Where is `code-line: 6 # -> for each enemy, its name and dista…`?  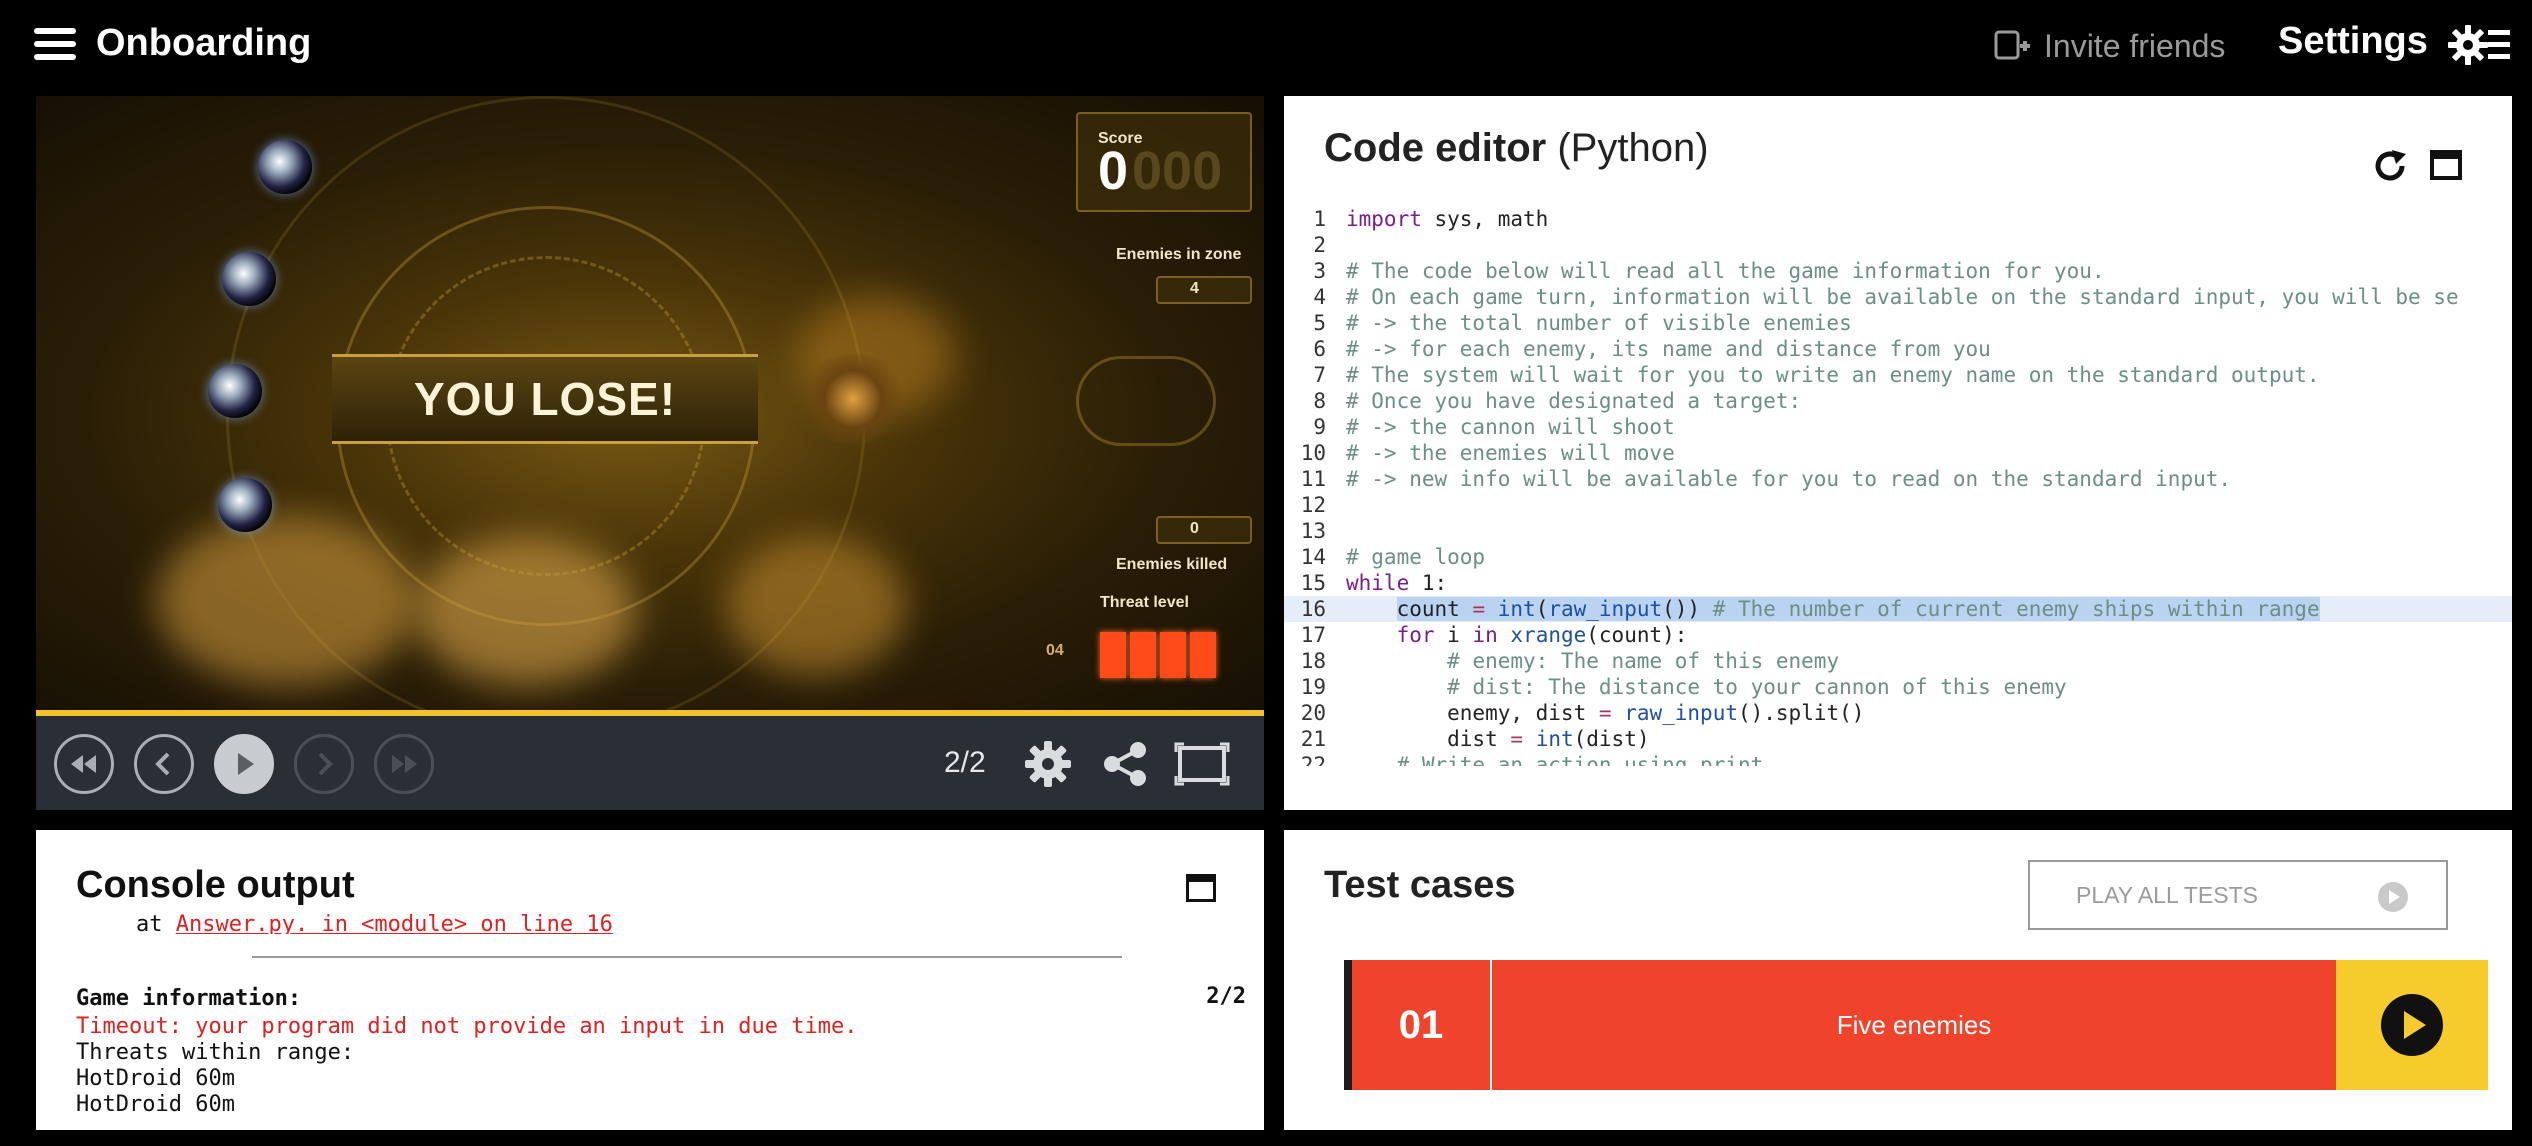 code-line: 6 # -> for each enemy, its name and dista… is located at coordinates (1898, 349).